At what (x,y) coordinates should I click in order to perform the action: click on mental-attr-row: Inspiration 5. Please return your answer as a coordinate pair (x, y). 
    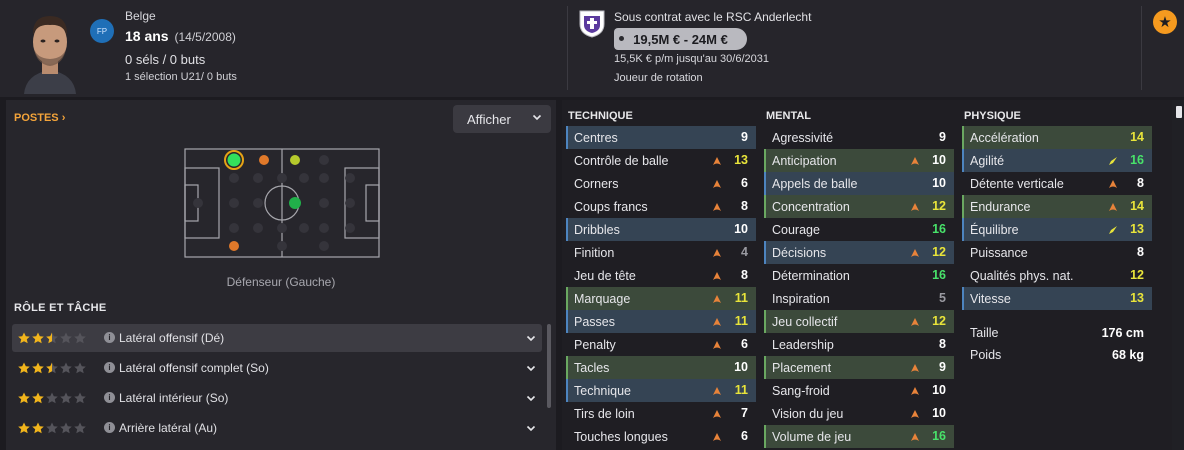
    Looking at the image, I should click on (859, 298).